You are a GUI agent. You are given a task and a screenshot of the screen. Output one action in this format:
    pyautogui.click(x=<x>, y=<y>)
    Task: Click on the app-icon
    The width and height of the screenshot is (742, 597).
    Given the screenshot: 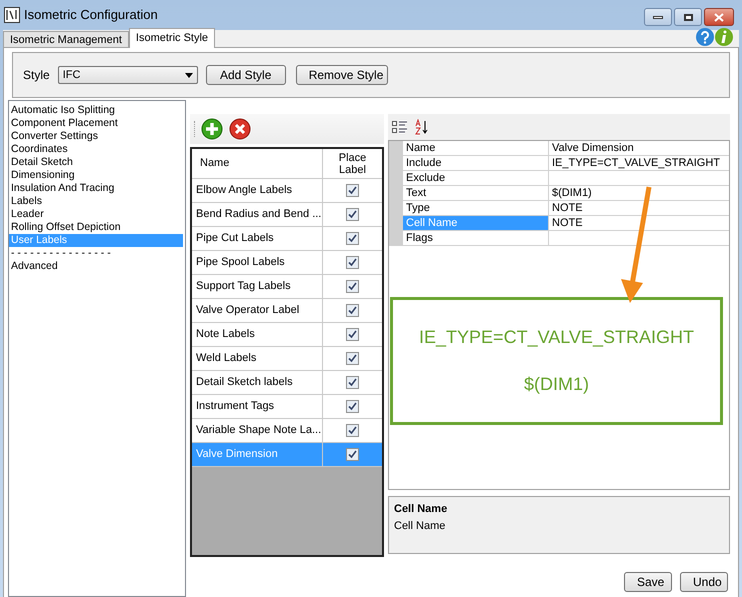 What is the action you would take?
    pyautogui.click(x=12, y=15)
    